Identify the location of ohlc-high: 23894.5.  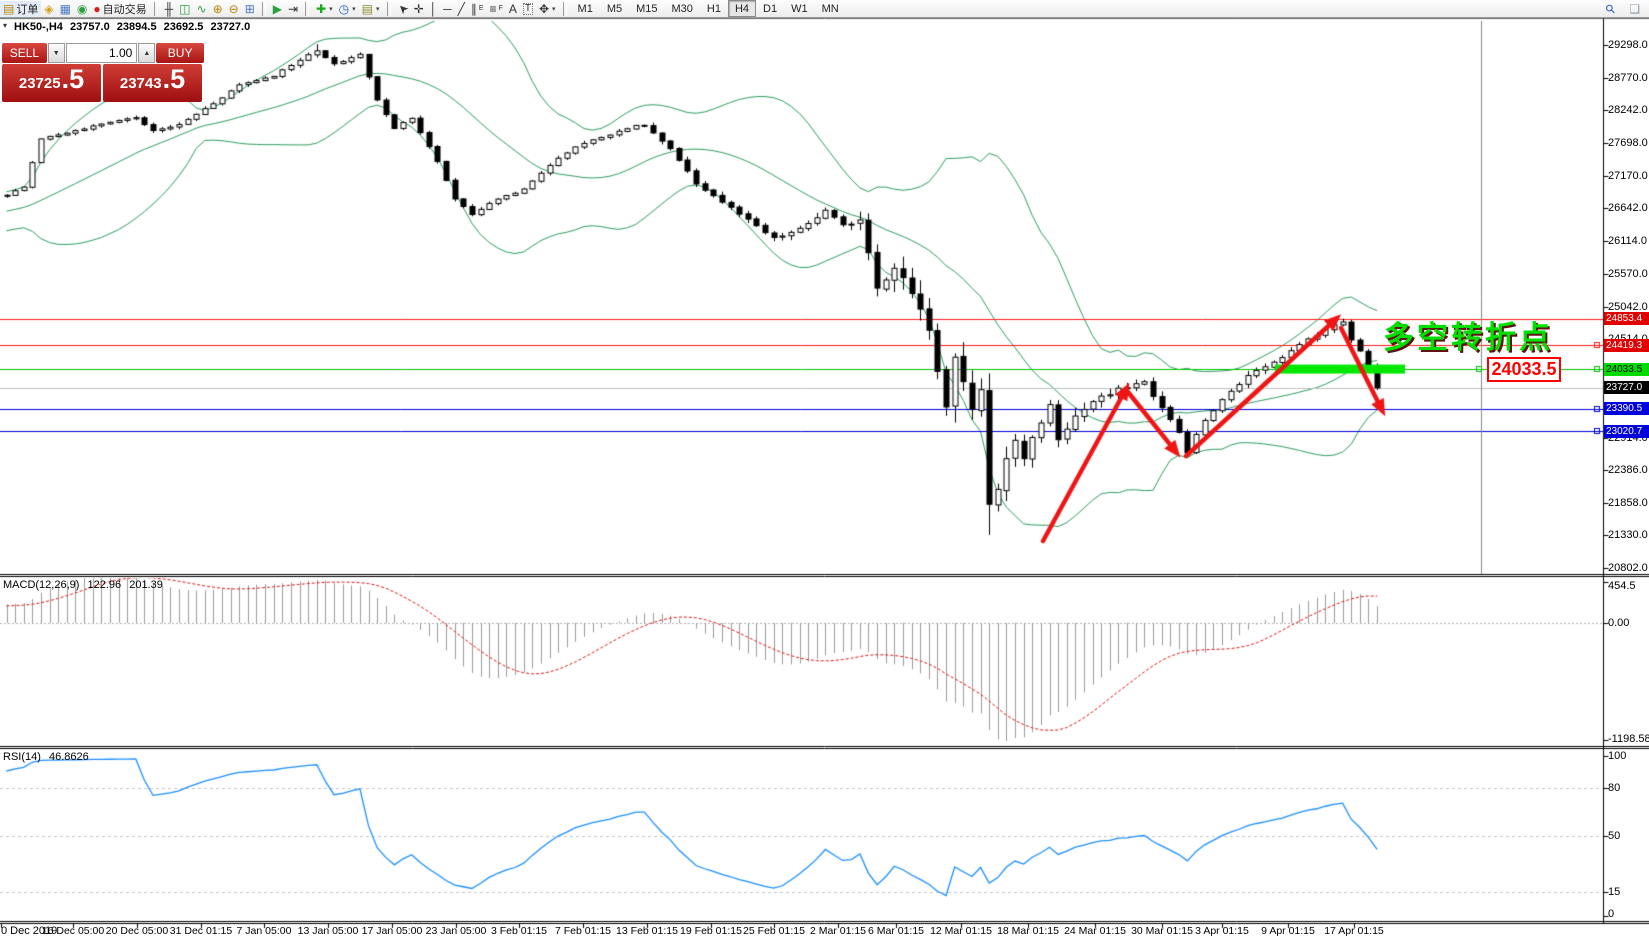
(136, 27).